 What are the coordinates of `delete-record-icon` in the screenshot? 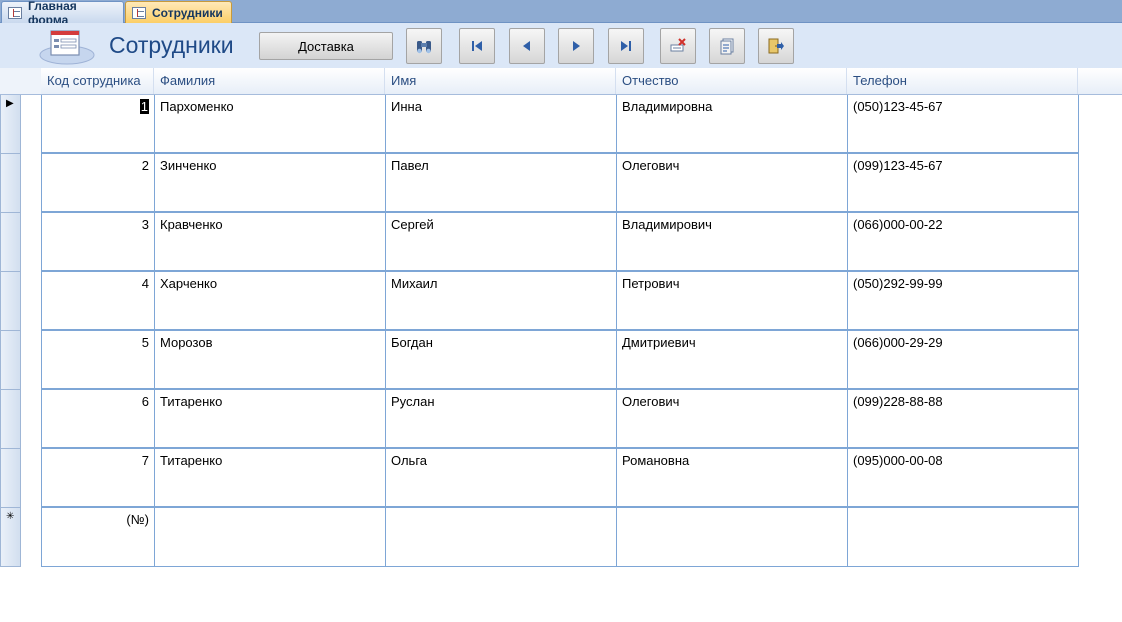 It's located at (678, 45).